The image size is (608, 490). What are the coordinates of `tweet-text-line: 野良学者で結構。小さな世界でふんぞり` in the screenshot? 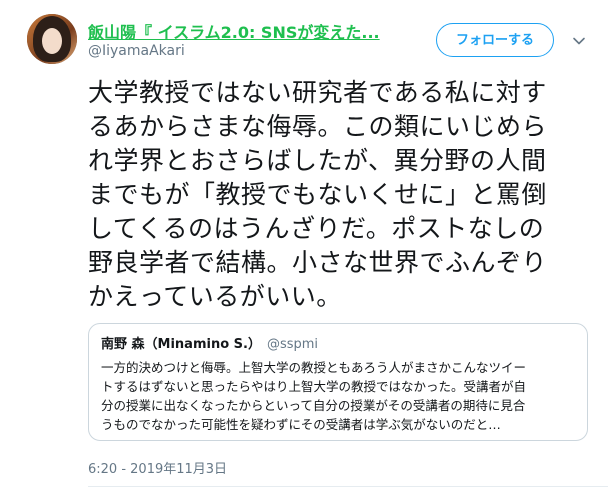 It's located at (318, 262).